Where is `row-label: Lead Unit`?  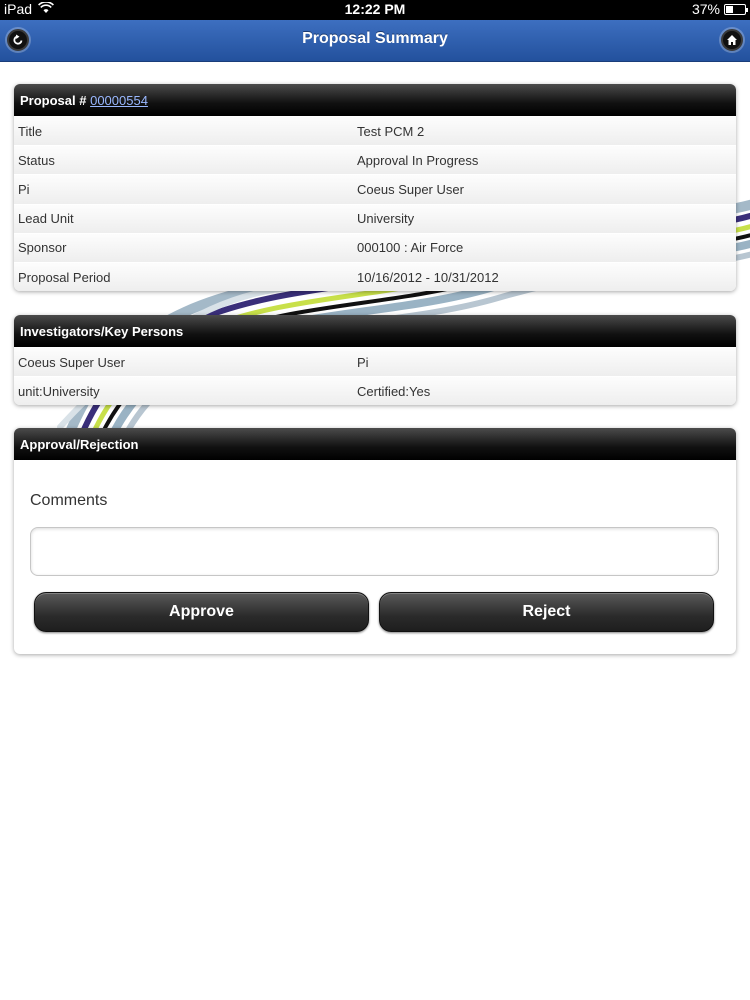
row-label: Lead Unit is located at coordinates (46, 219).